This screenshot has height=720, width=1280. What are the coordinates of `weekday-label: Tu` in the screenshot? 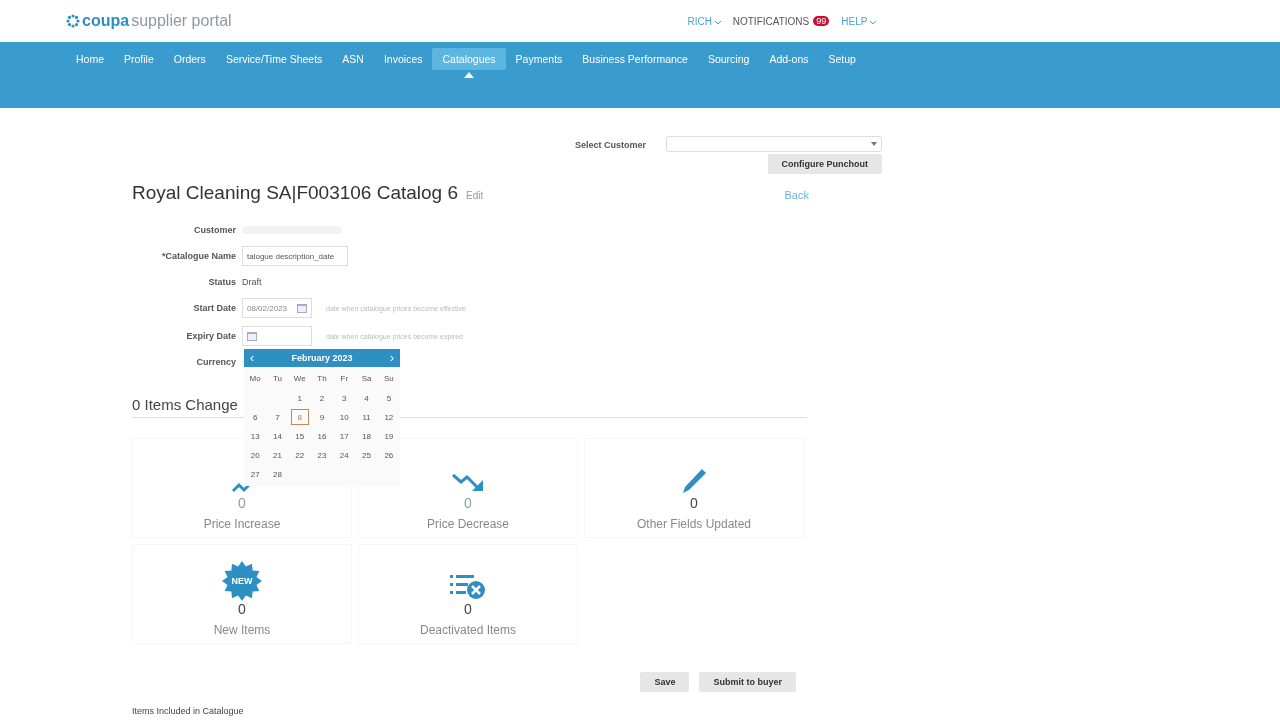 It's located at (277, 379).